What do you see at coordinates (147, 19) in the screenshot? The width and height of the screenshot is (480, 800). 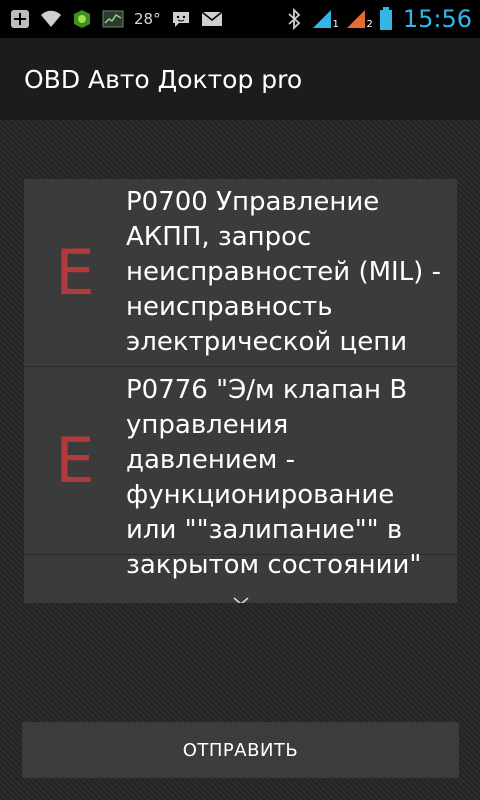 I see `temperature-text: 28°` at bounding box center [147, 19].